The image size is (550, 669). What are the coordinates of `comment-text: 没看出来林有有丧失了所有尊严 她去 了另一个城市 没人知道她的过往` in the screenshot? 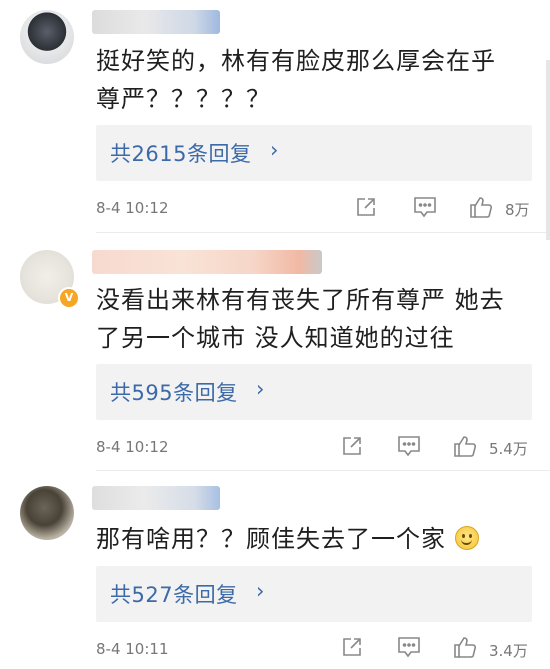 It's located at (316, 319).